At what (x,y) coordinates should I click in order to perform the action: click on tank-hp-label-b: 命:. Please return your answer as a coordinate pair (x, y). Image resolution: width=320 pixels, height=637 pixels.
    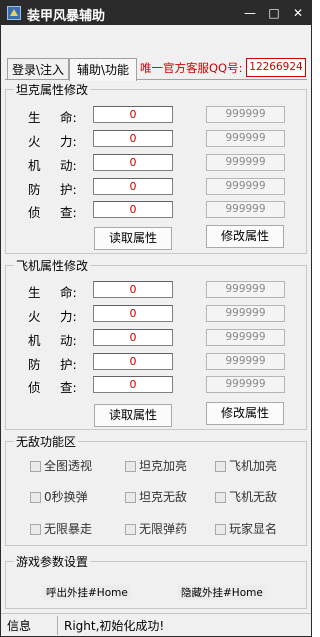
    Looking at the image, I should click on (68, 117).